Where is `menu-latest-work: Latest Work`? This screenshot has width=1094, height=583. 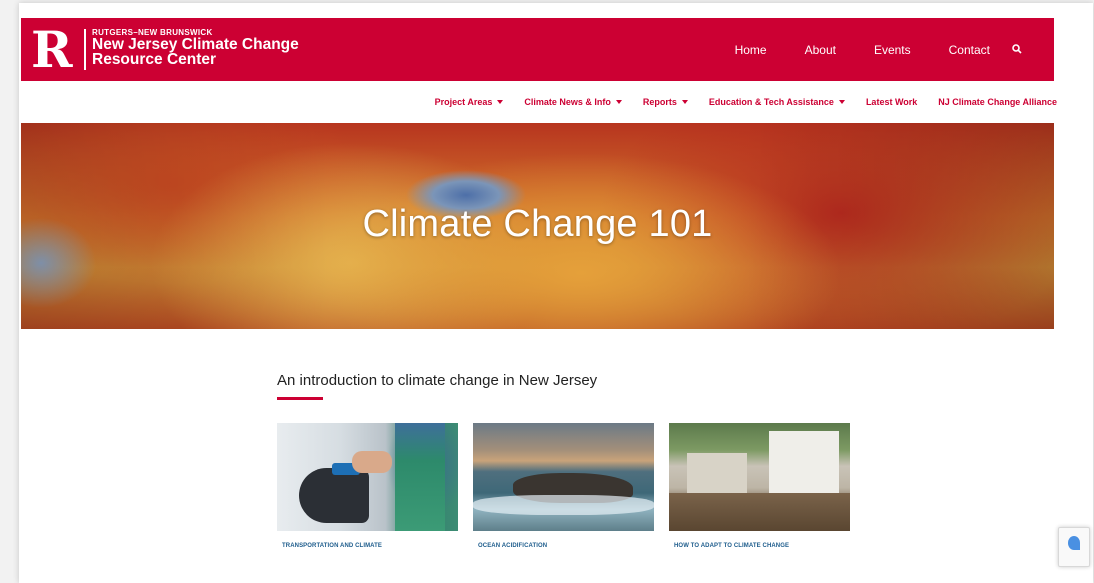
menu-latest-work: Latest Work is located at coordinates (891, 102).